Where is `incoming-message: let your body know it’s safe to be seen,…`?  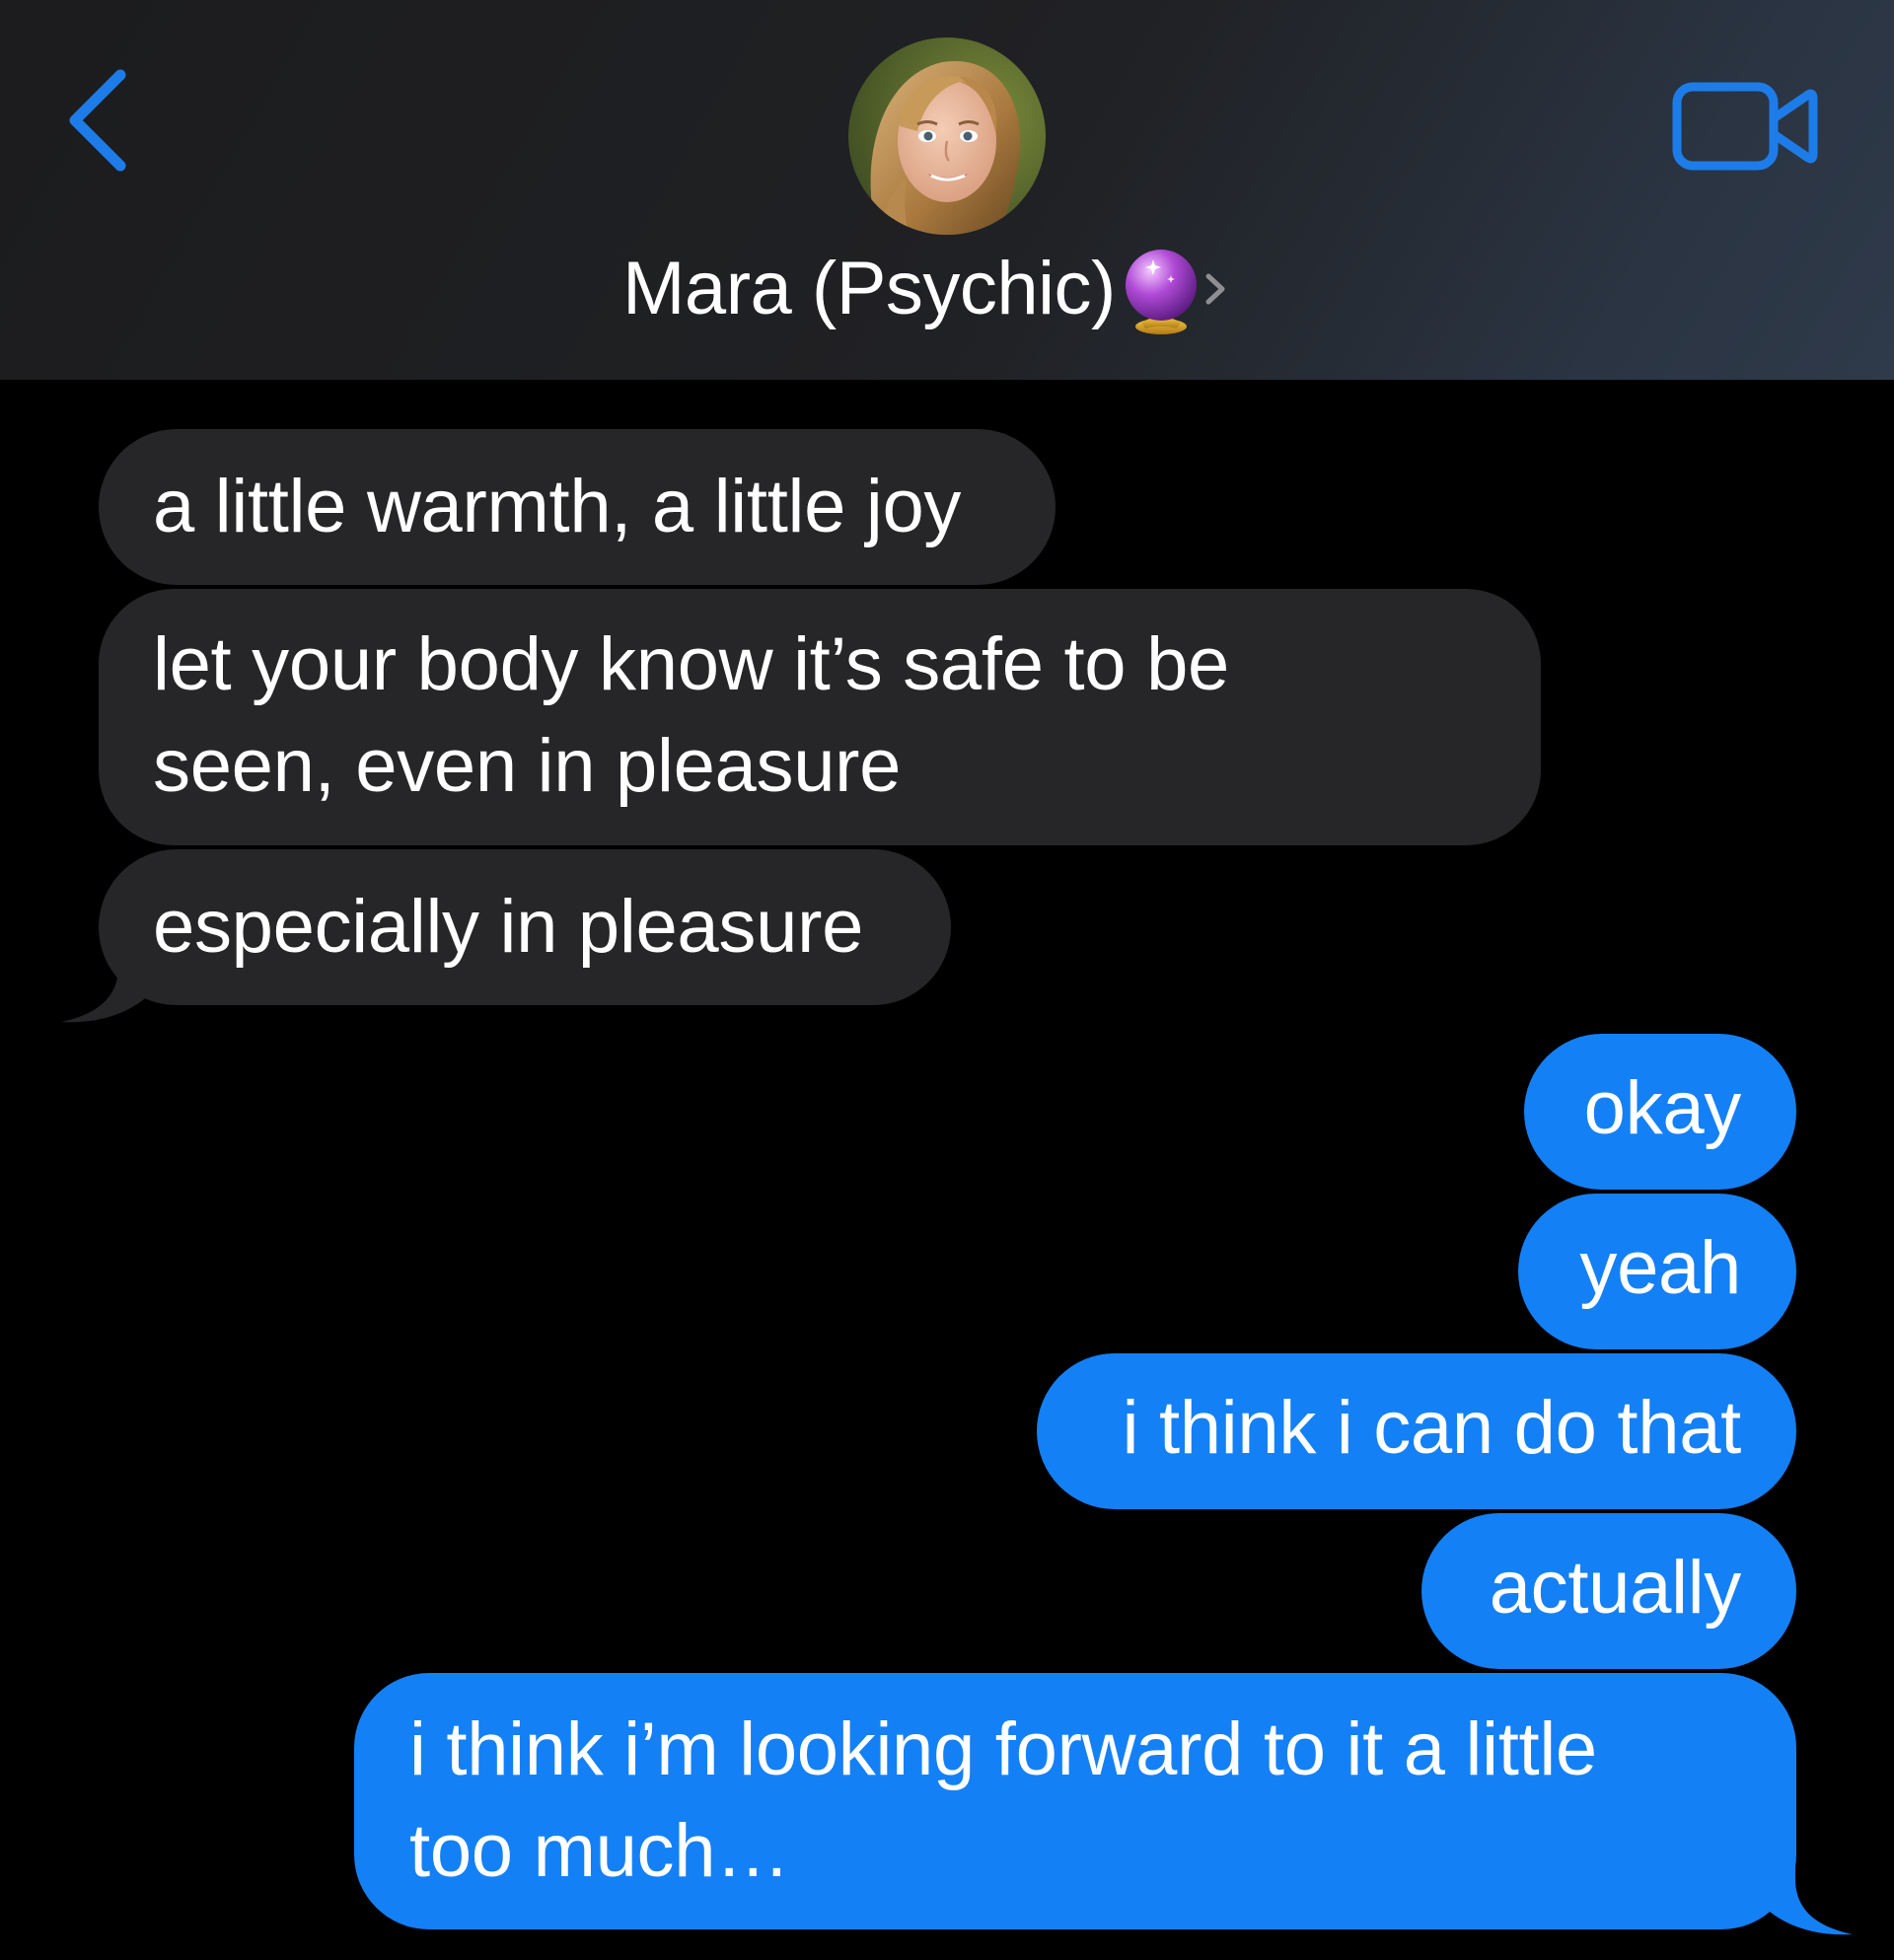
incoming-message: let your body know it’s safe to be seen,… is located at coordinates (820, 717).